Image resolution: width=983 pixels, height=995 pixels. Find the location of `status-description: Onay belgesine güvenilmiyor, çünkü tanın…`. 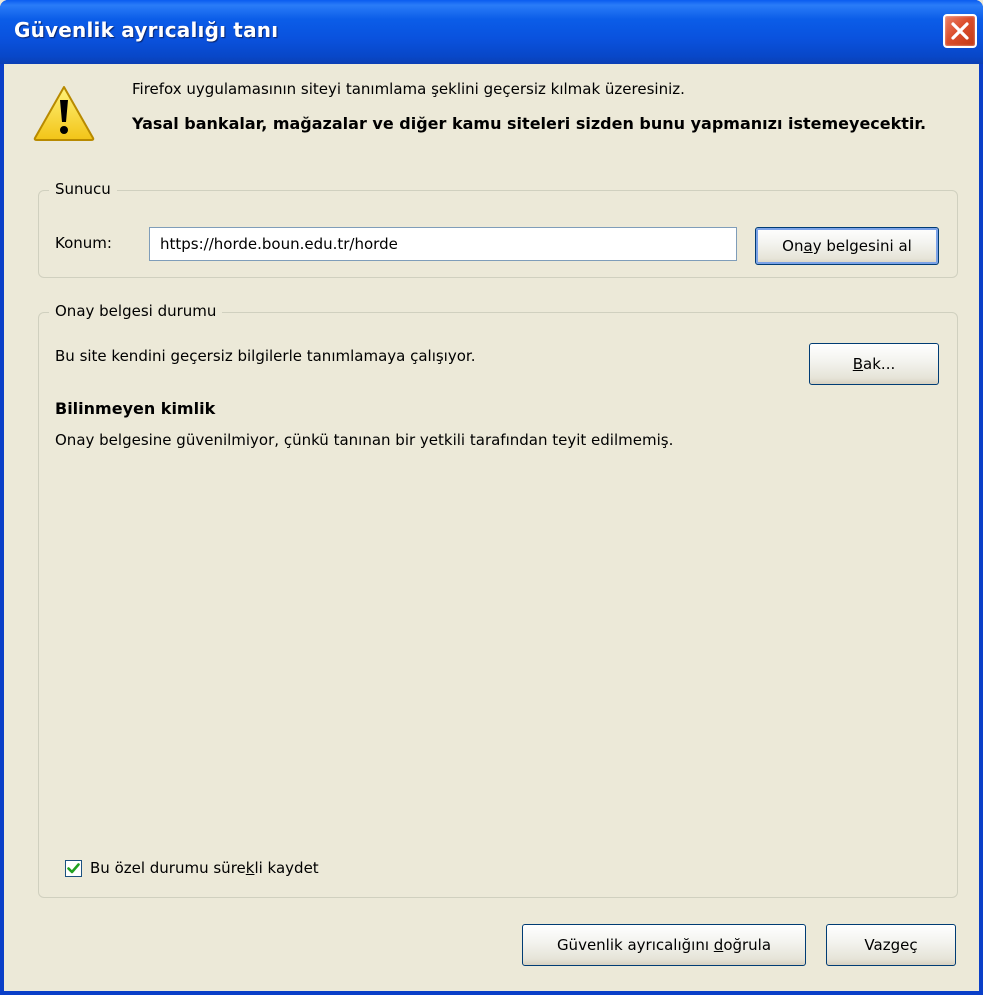

status-description: Onay belgesine güvenilmiyor, çünkü tanın… is located at coordinates (364, 440).